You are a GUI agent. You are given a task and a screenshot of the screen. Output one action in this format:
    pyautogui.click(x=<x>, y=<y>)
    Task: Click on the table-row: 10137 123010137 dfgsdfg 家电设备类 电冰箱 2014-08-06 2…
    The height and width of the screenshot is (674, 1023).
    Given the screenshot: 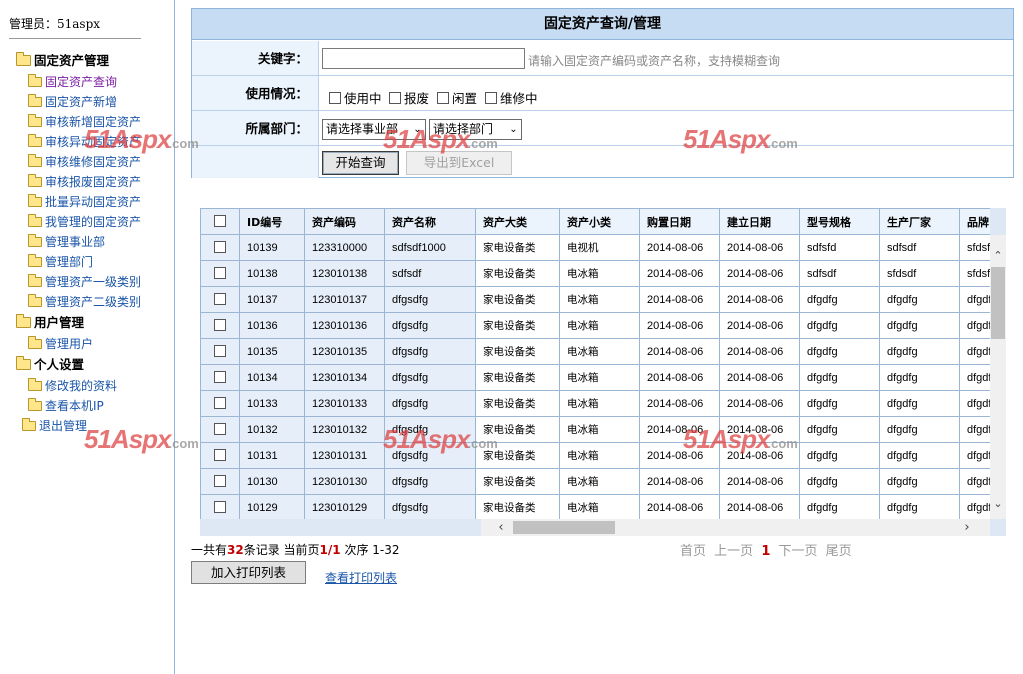 What is the action you would take?
    pyautogui.click(x=595, y=299)
    